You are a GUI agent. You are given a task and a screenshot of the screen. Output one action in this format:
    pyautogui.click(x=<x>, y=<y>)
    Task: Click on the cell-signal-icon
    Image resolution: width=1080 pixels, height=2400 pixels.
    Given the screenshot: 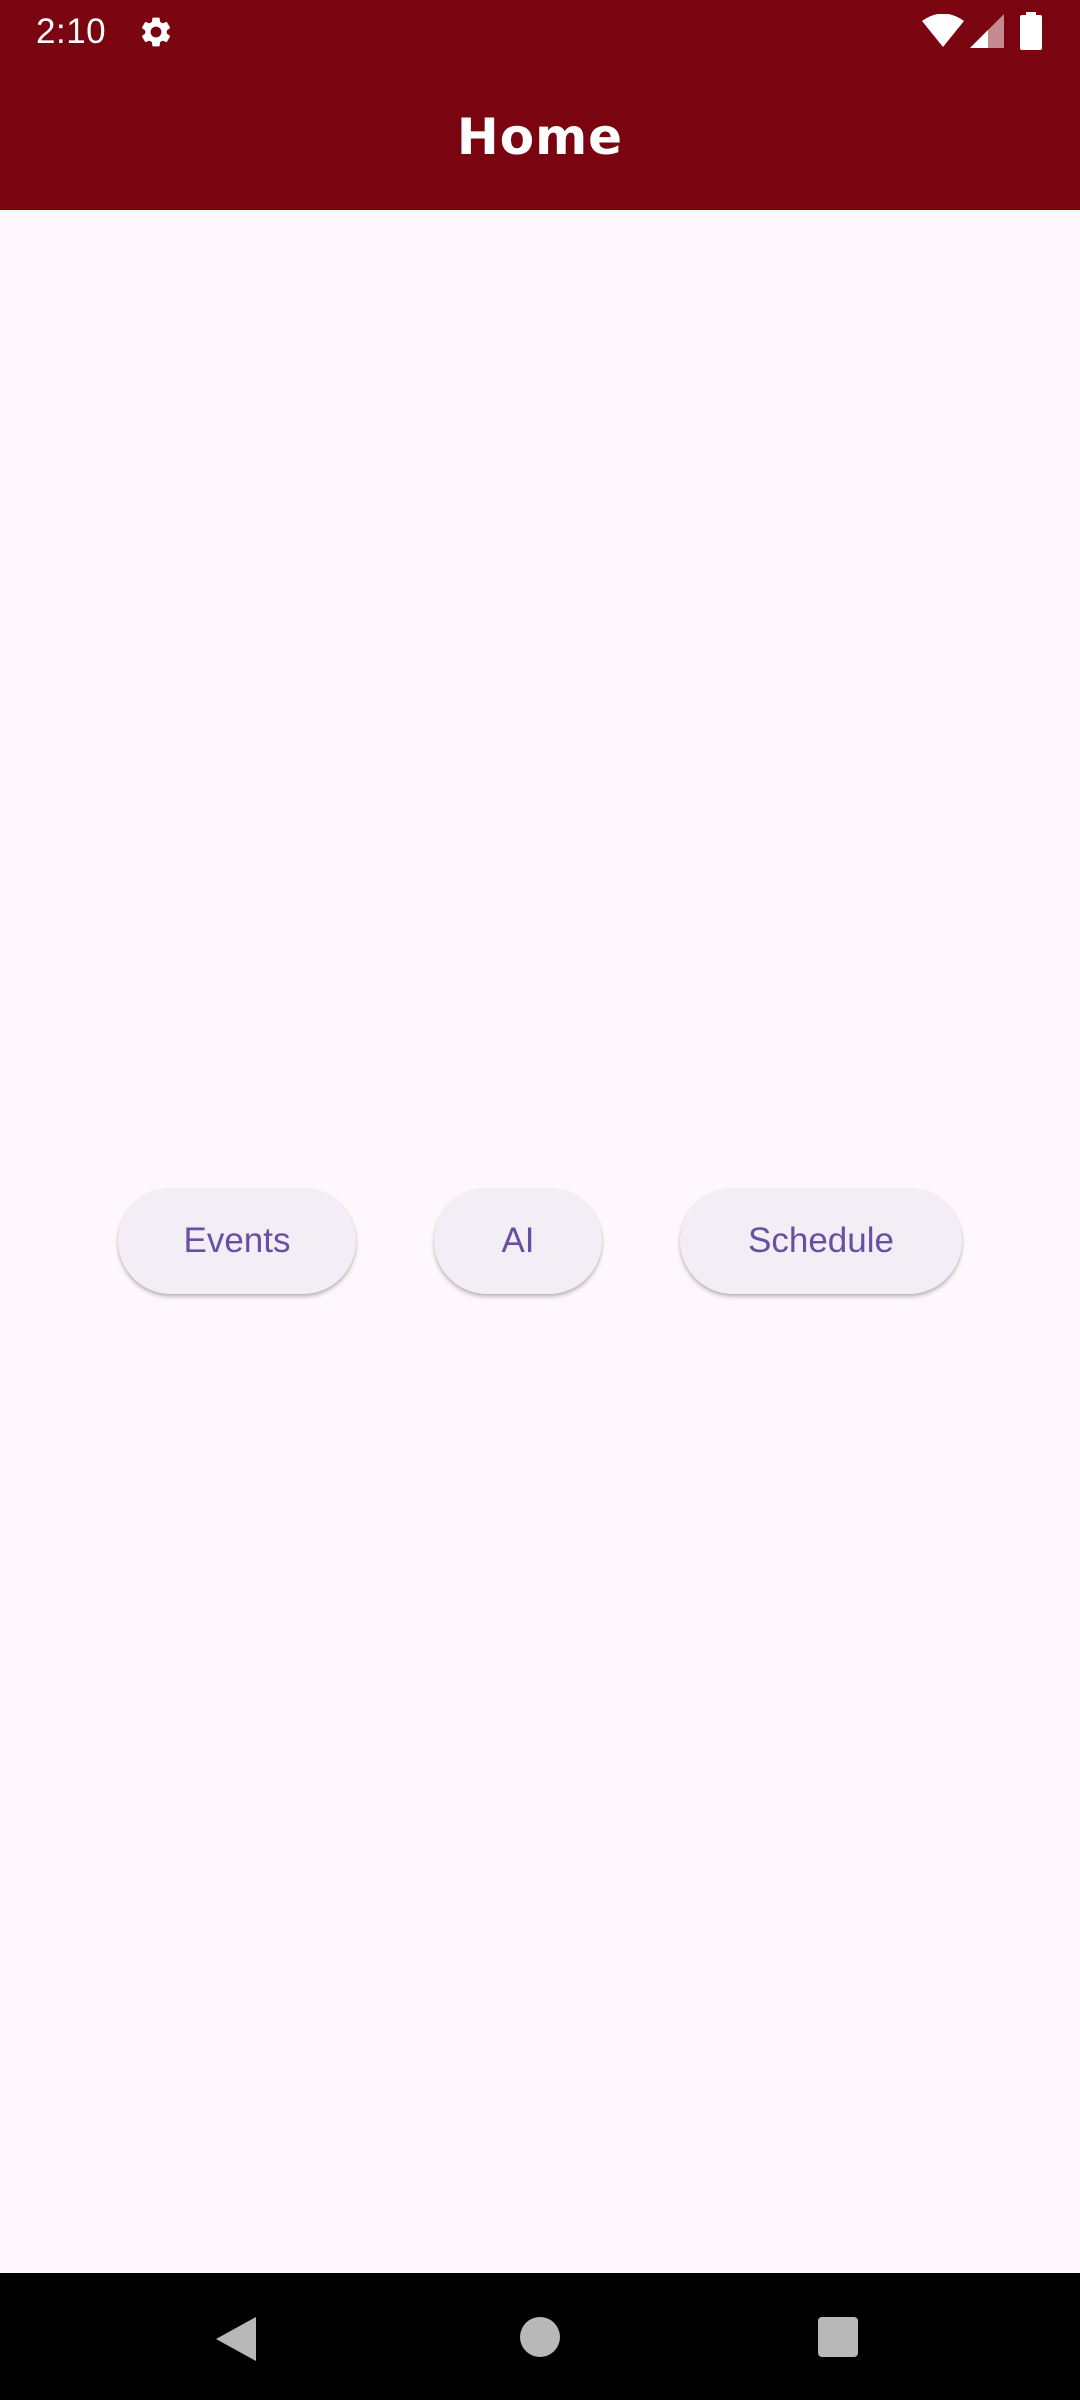 What is the action you would take?
    pyautogui.click(x=987, y=31)
    